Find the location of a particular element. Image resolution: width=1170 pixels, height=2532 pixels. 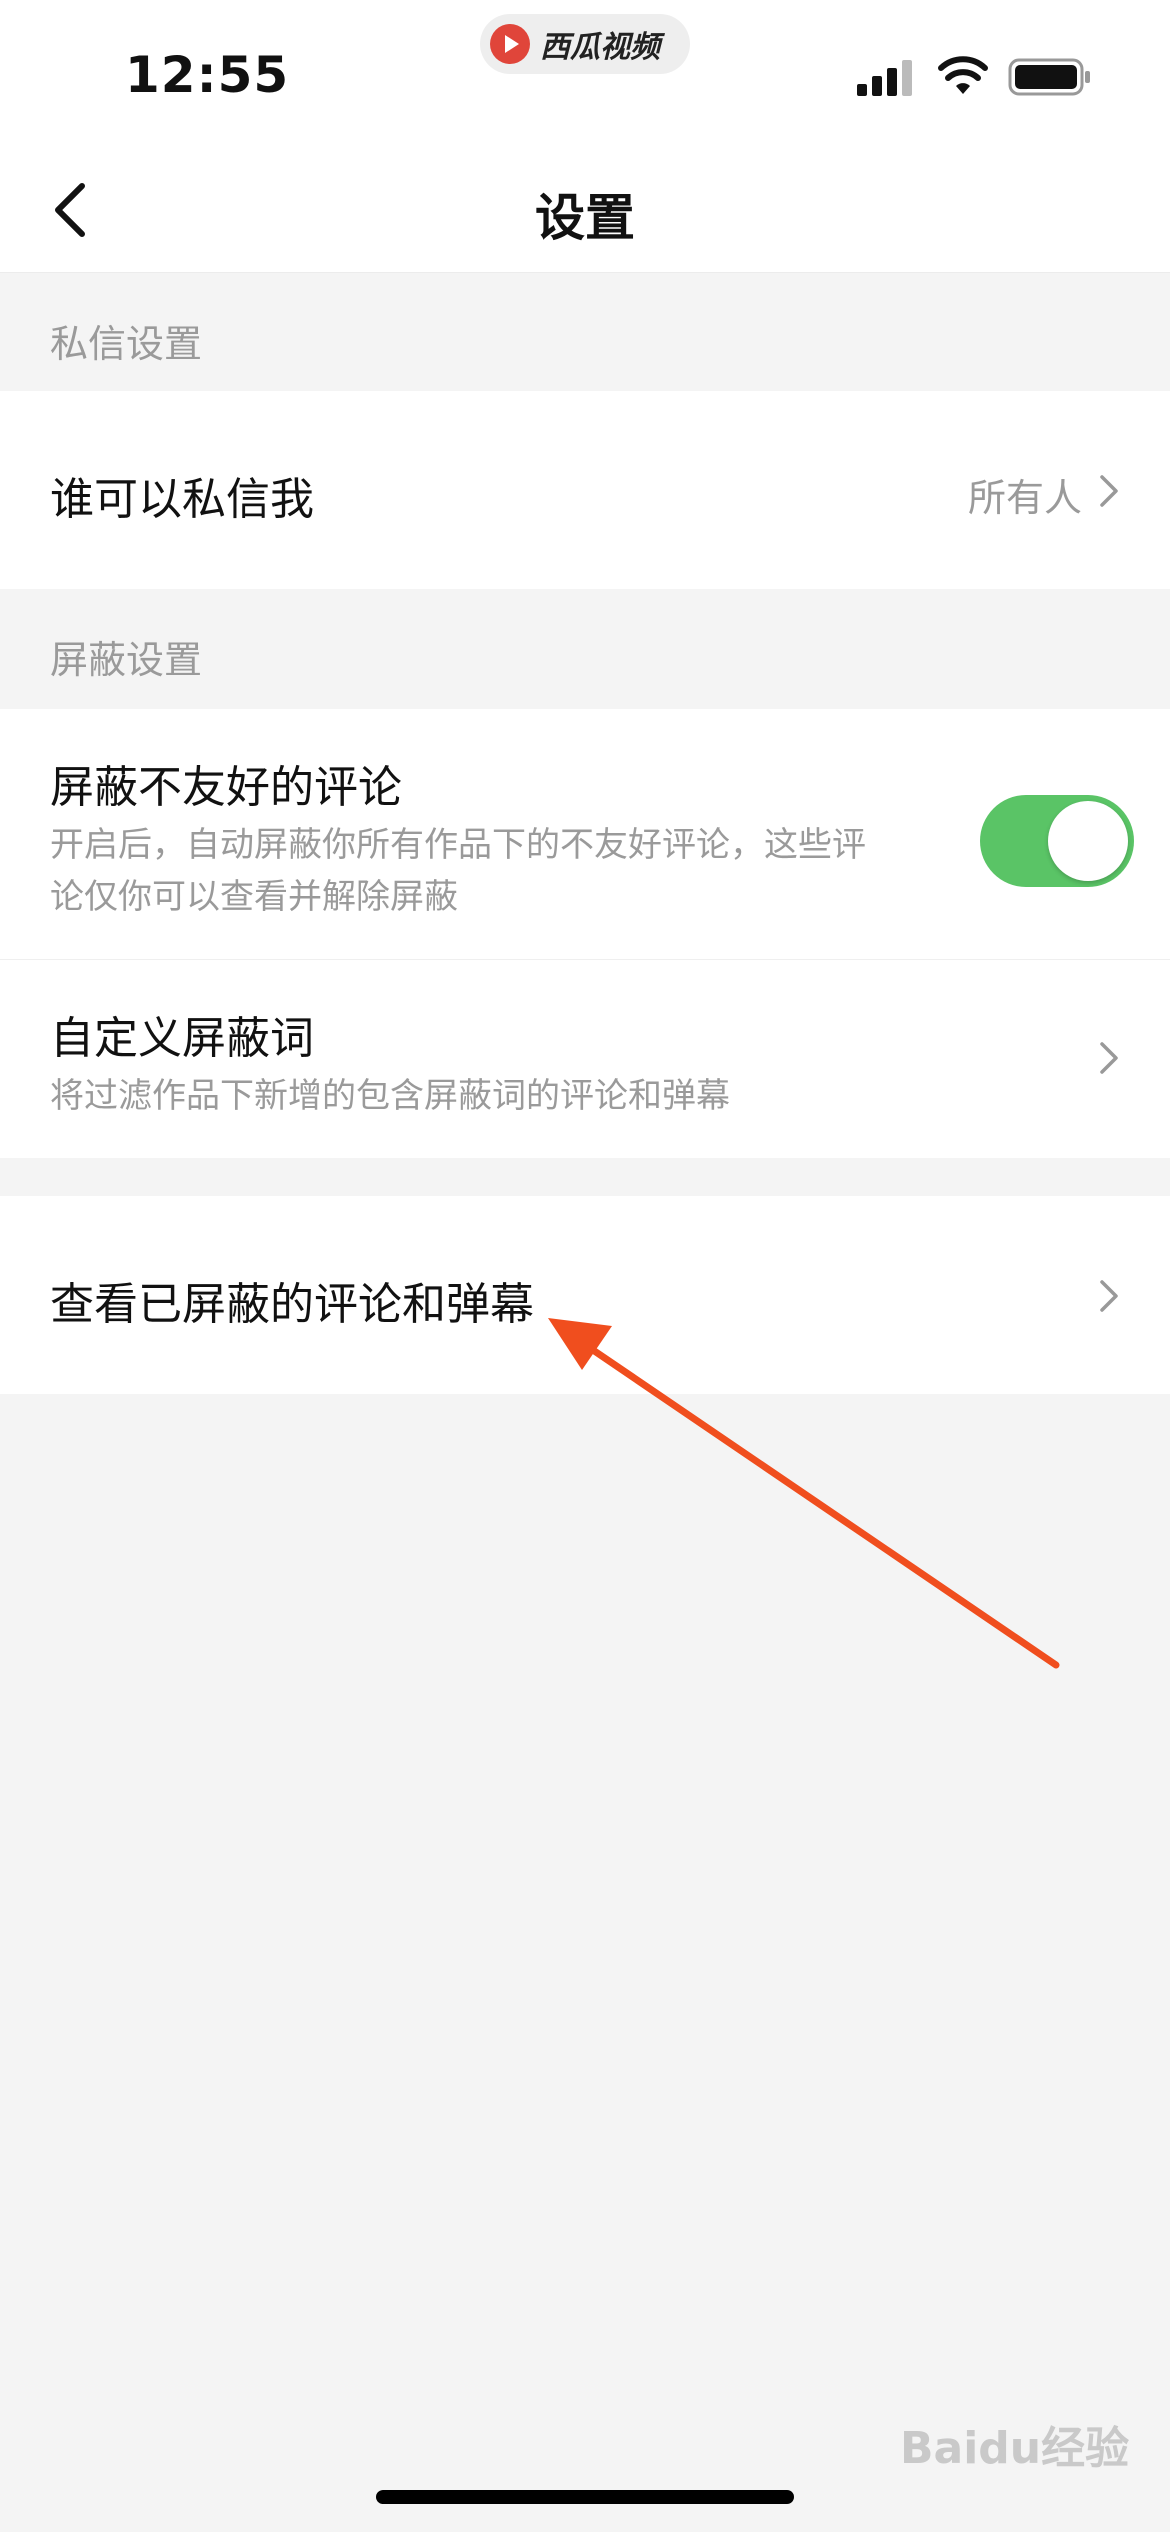

cell-label: 屏蔽不友好的评论 is located at coordinates (226, 787).